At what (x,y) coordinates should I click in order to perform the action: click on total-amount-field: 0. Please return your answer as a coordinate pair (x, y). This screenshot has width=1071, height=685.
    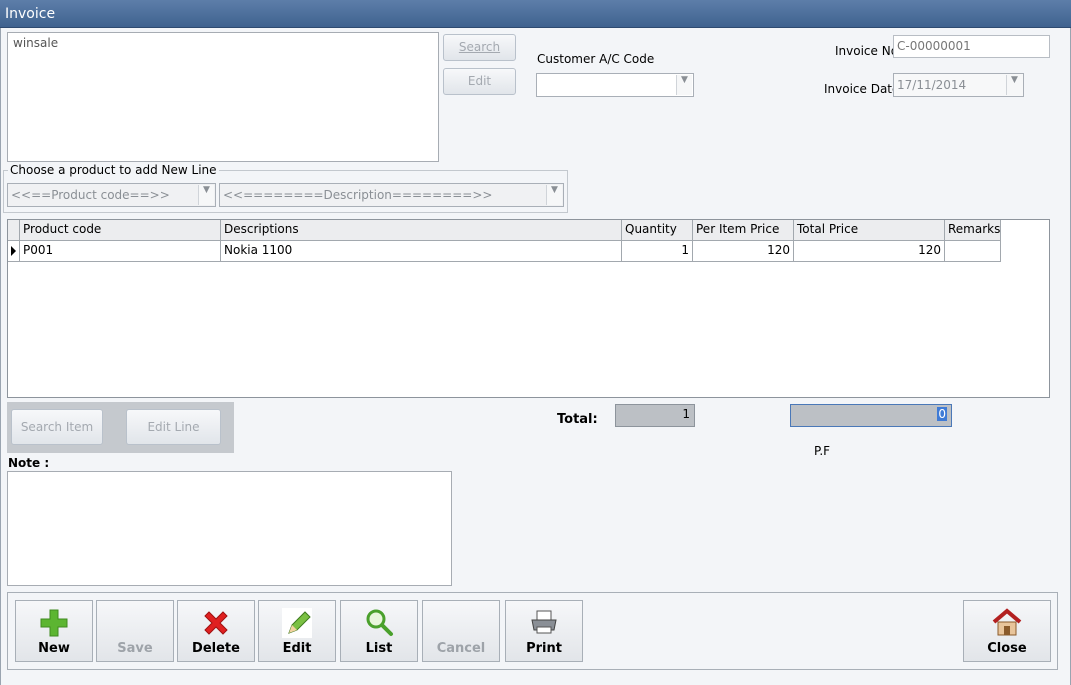
    Looking at the image, I should click on (871, 415).